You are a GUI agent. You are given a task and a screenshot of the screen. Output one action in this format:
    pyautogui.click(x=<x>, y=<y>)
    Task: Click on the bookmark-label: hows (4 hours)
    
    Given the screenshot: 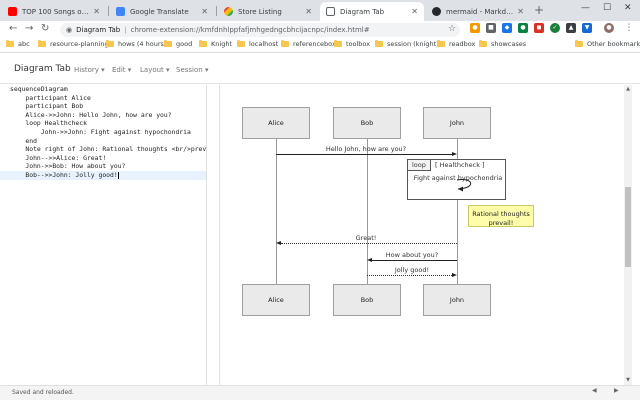 What is the action you would take?
    pyautogui.click(x=142, y=44)
    